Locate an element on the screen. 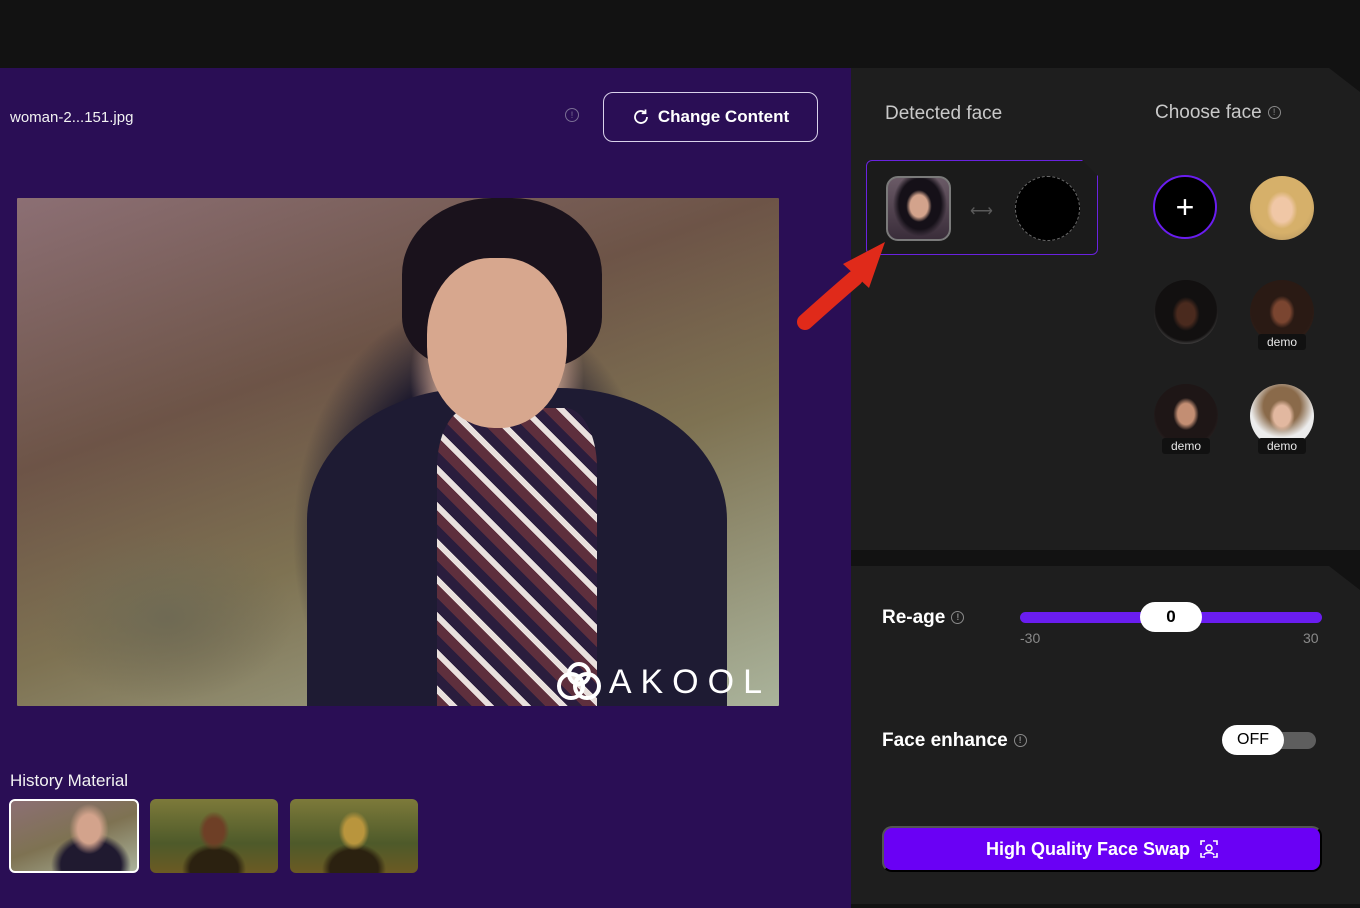  toggle-state: OFF is located at coordinates (1253, 740).